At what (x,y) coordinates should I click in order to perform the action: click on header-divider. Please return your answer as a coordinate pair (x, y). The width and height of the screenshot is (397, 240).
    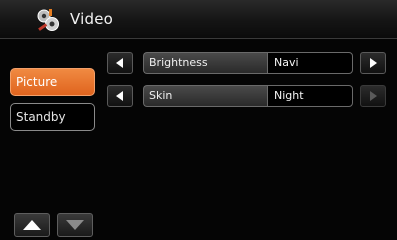
    Looking at the image, I should click on (198, 38).